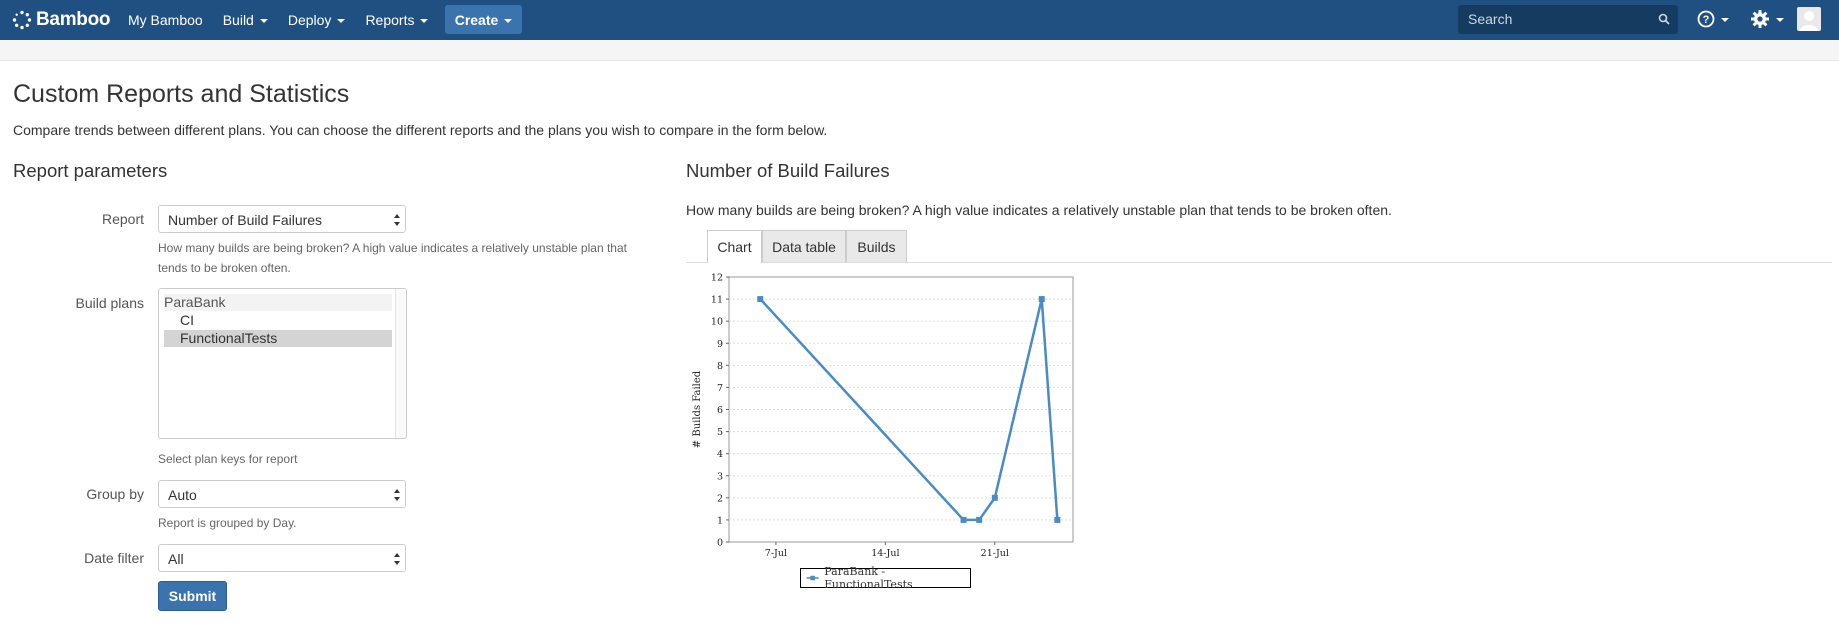  I want to click on group-by-label: Group by, so click(115, 494).